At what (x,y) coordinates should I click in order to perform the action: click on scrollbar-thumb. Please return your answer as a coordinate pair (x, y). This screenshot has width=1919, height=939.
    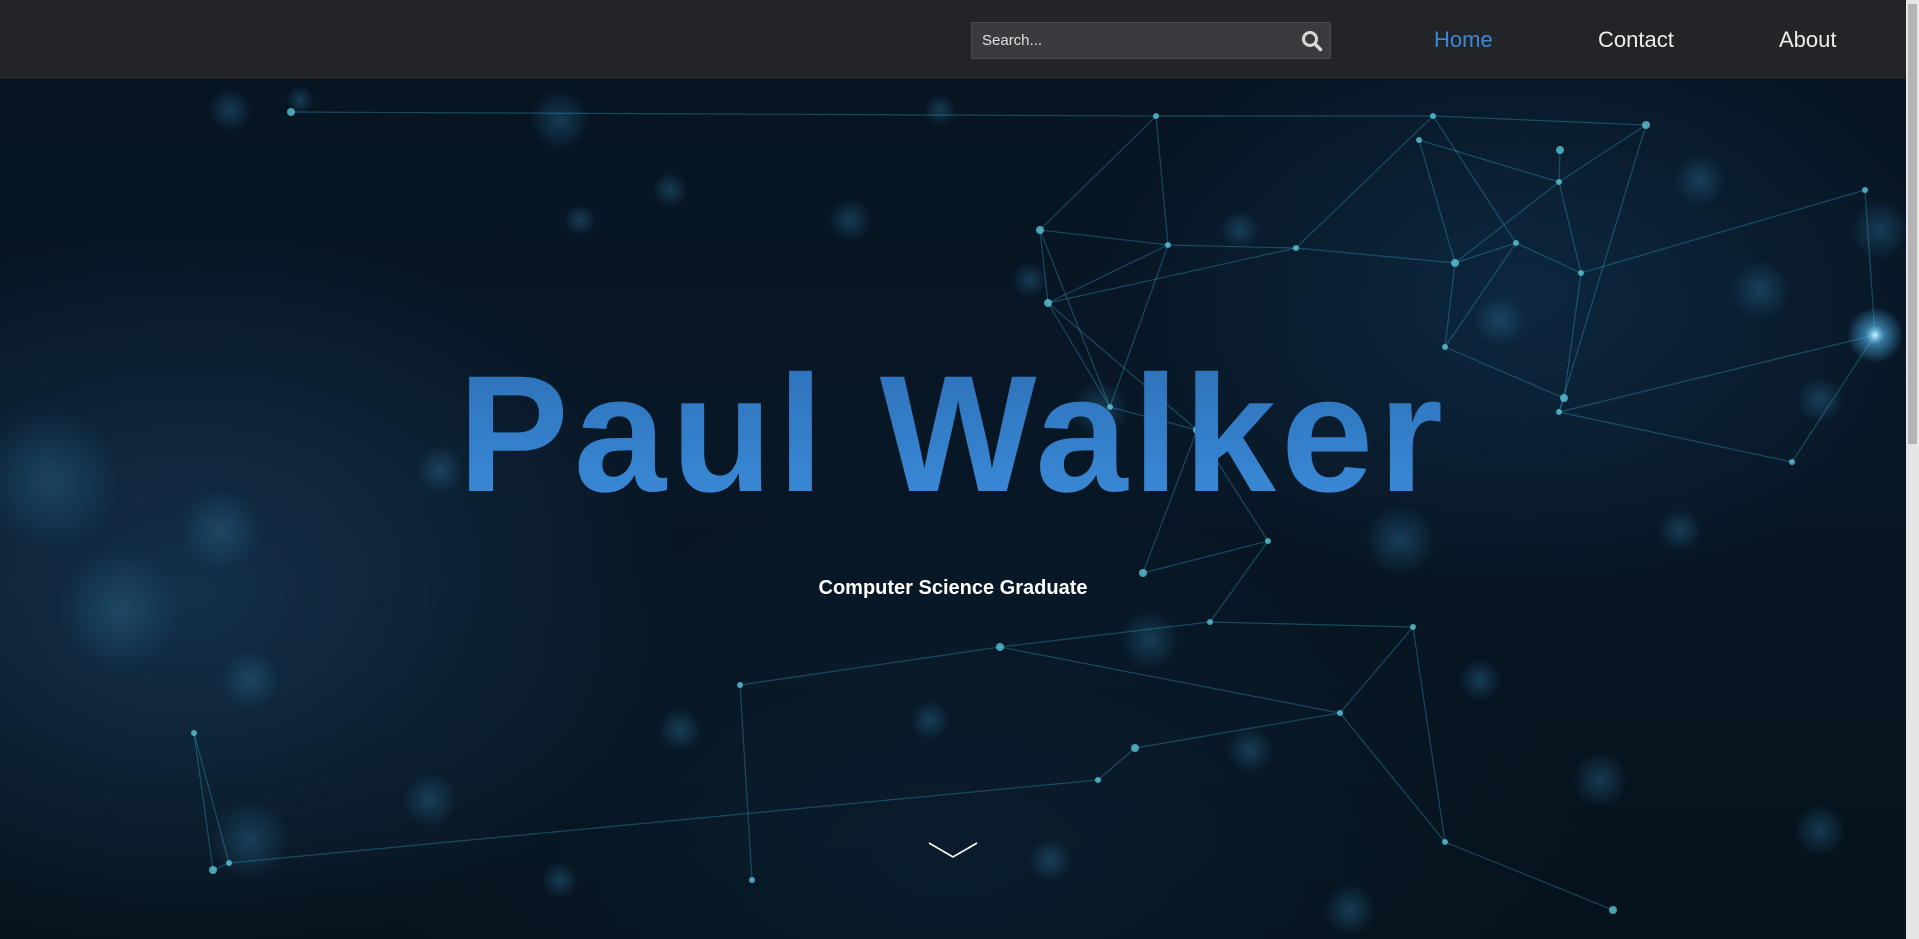
    Looking at the image, I should click on (1912, 224).